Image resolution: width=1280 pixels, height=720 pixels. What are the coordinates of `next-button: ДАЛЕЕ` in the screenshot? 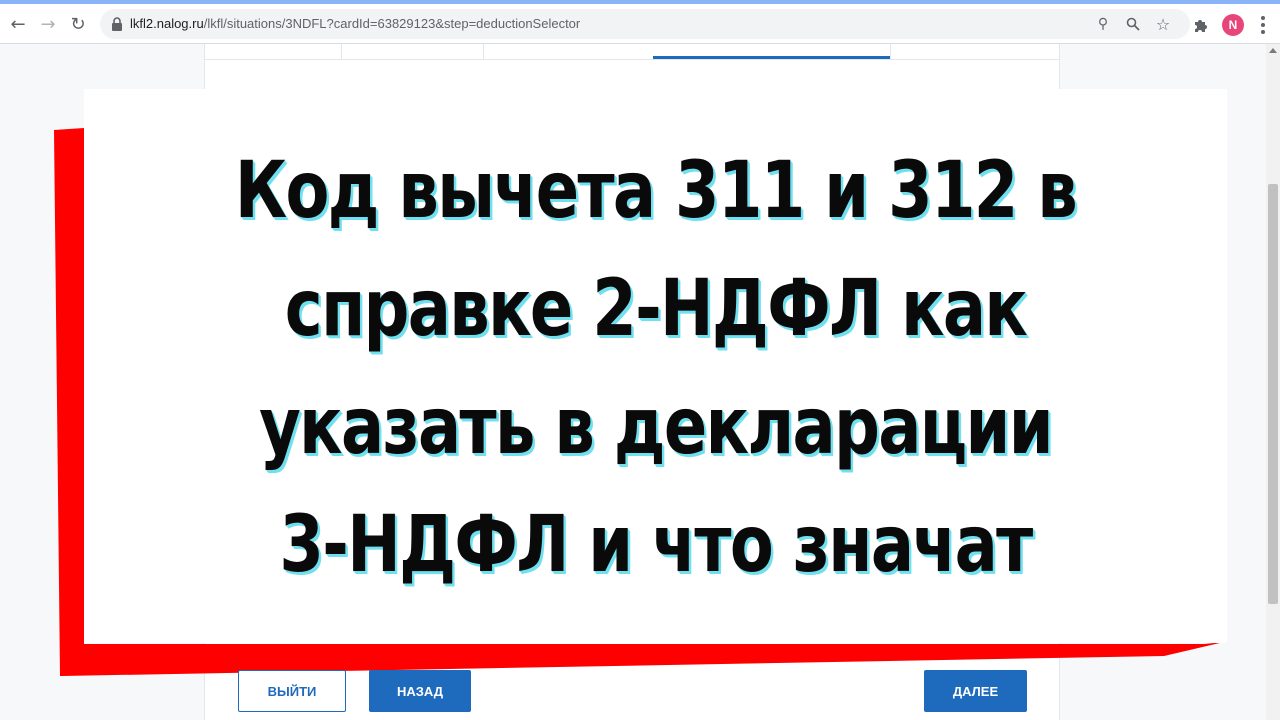 It's located at (975, 691).